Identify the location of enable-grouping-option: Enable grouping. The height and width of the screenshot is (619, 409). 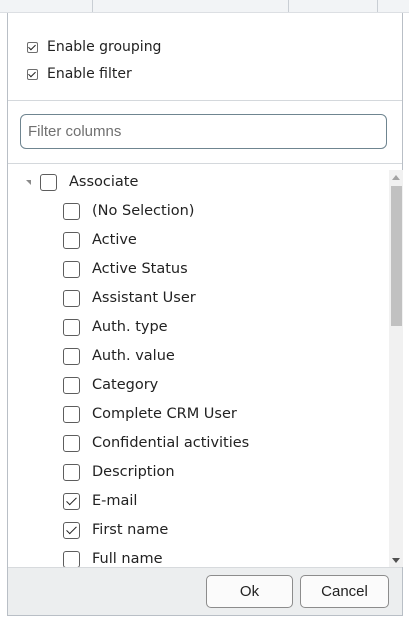
(94, 47).